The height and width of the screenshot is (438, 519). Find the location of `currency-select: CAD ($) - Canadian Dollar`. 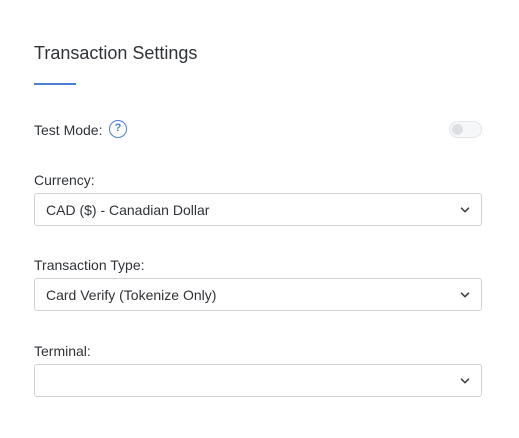

currency-select: CAD ($) - Canadian Dollar is located at coordinates (258, 209).